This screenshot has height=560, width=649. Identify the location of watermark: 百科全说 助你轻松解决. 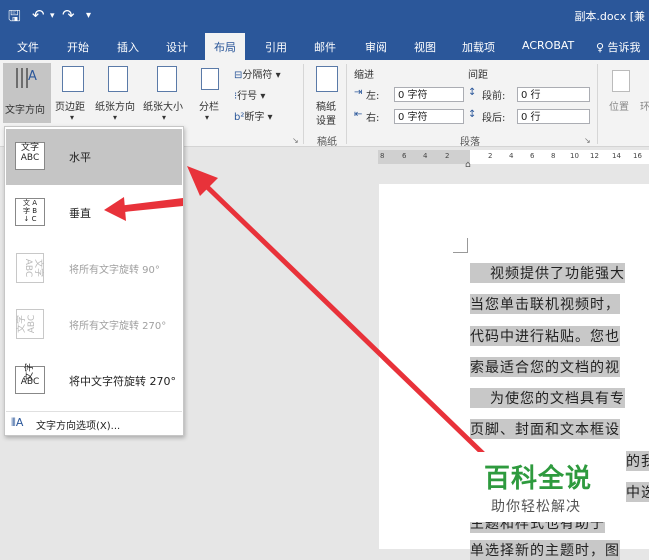
(546, 487).